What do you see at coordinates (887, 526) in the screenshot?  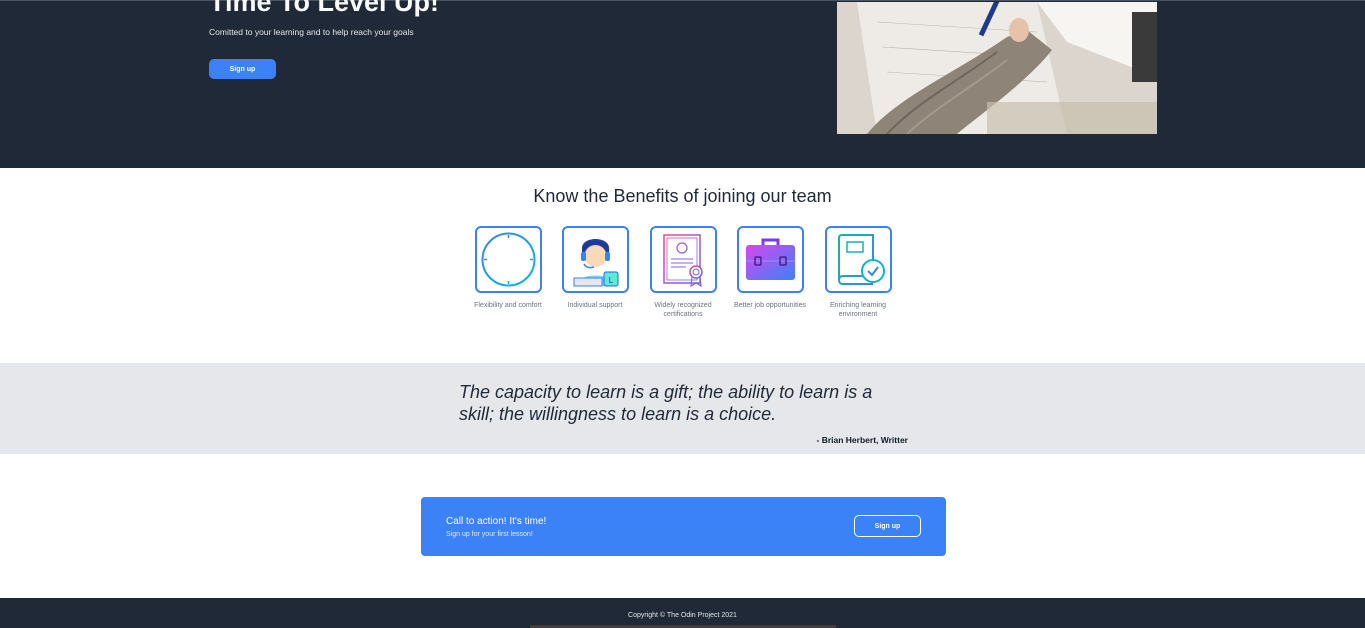 I see `cta-signup-button: Sign up` at bounding box center [887, 526].